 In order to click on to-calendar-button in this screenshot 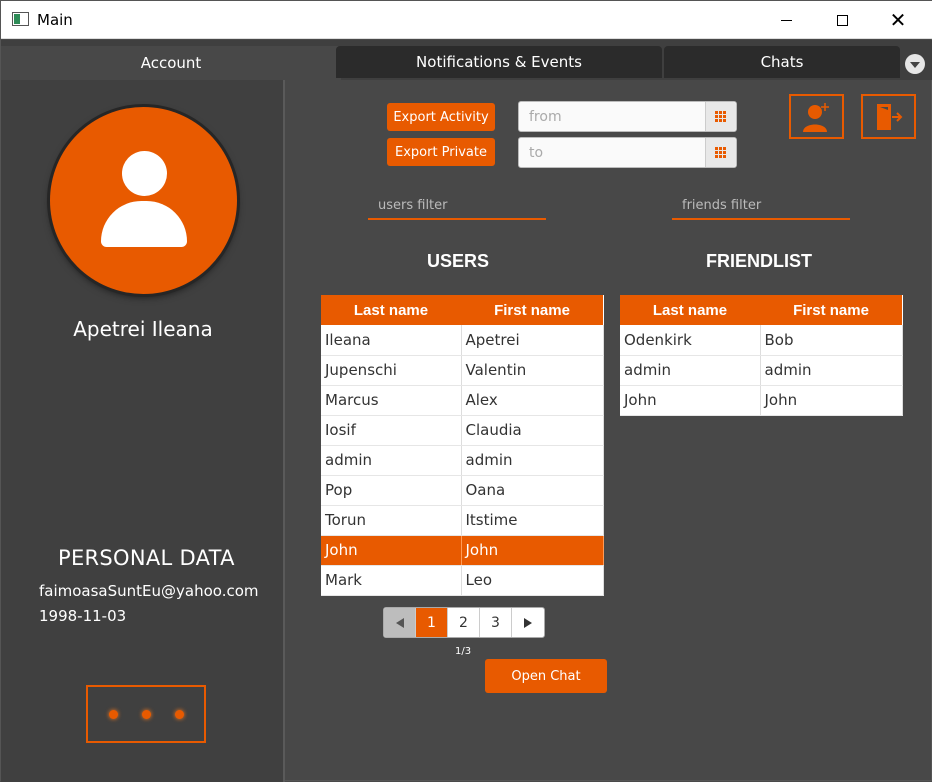, I will do `click(720, 152)`.